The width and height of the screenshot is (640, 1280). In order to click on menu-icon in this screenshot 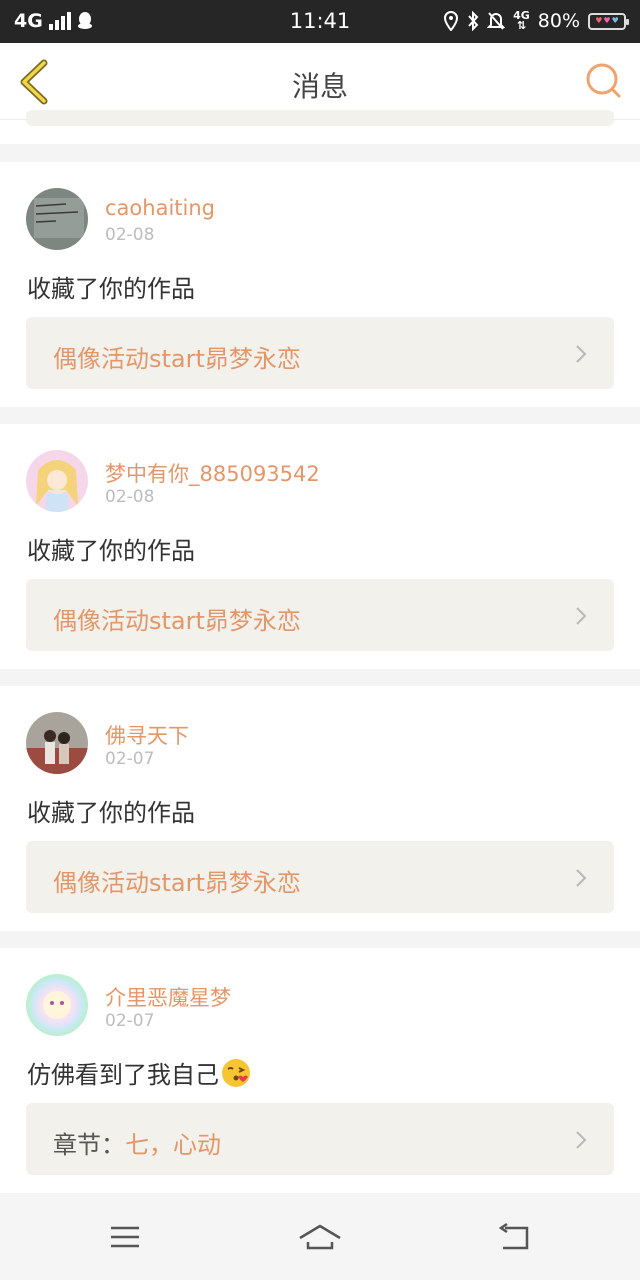, I will do `click(125, 1237)`.